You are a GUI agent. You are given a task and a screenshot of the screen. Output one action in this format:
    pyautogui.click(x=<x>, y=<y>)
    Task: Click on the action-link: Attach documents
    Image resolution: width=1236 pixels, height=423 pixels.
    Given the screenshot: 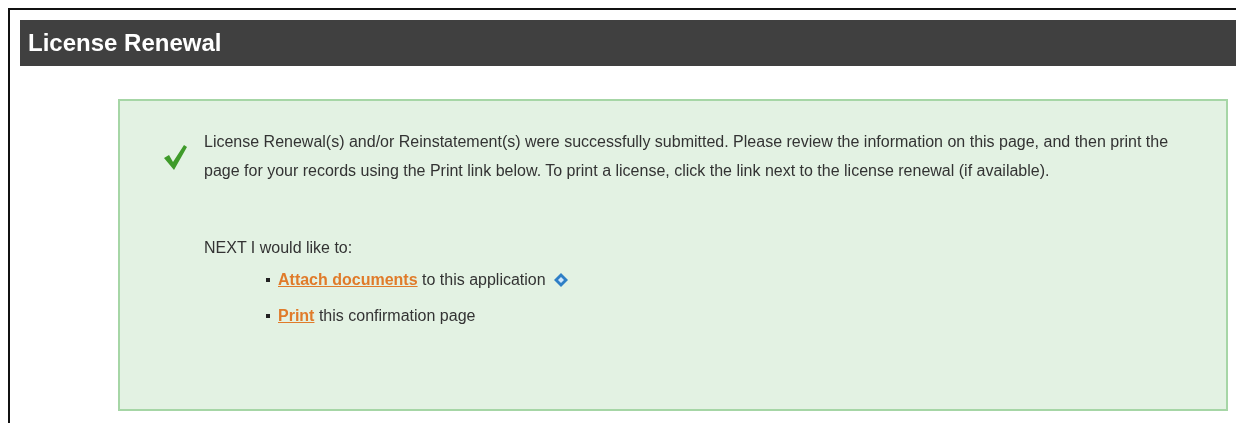 What is the action you would take?
    pyautogui.click(x=348, y=279)
    